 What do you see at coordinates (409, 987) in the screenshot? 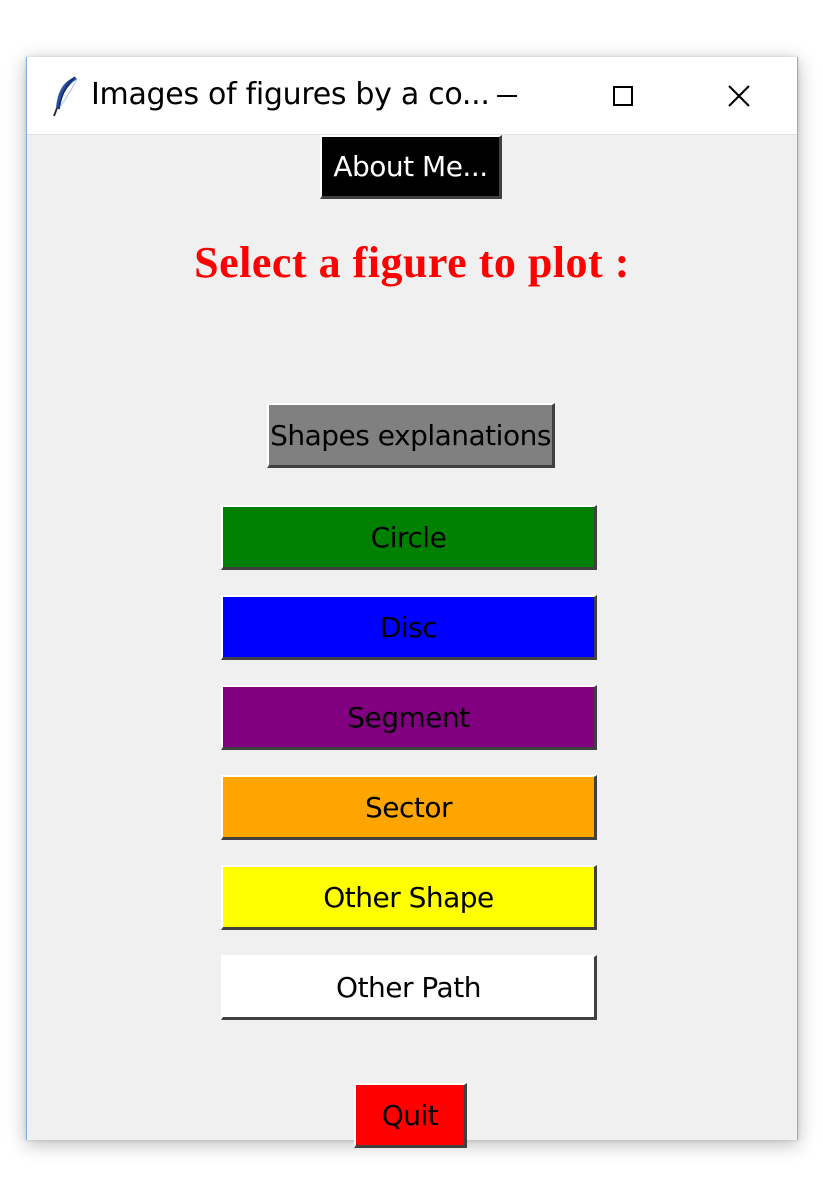
I see `other-path-button: Other Path` at bounding box center [409, 987].